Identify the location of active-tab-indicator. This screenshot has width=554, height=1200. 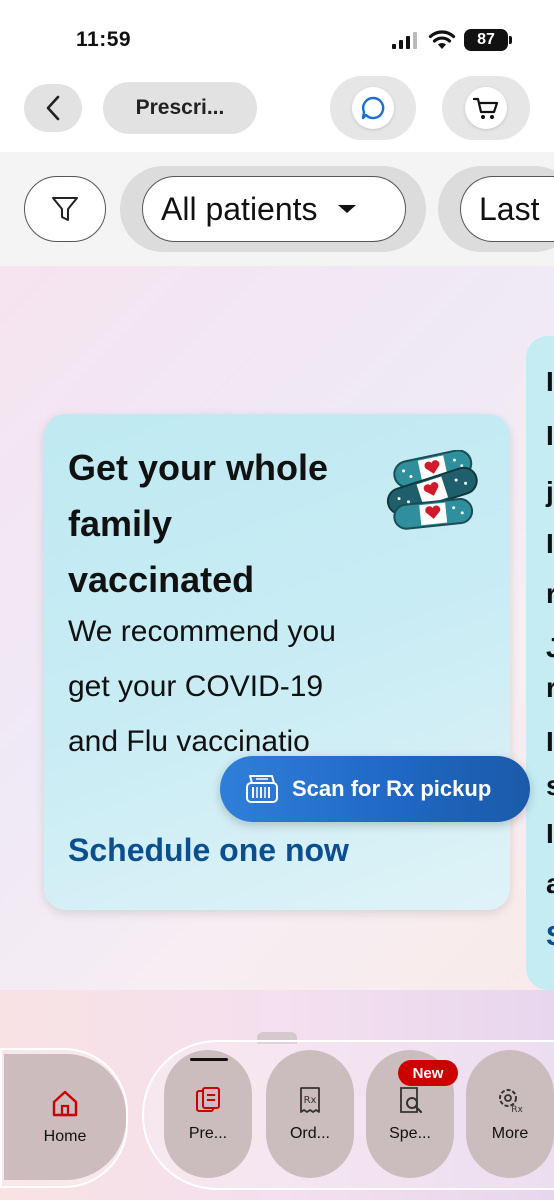
(209, 1059).